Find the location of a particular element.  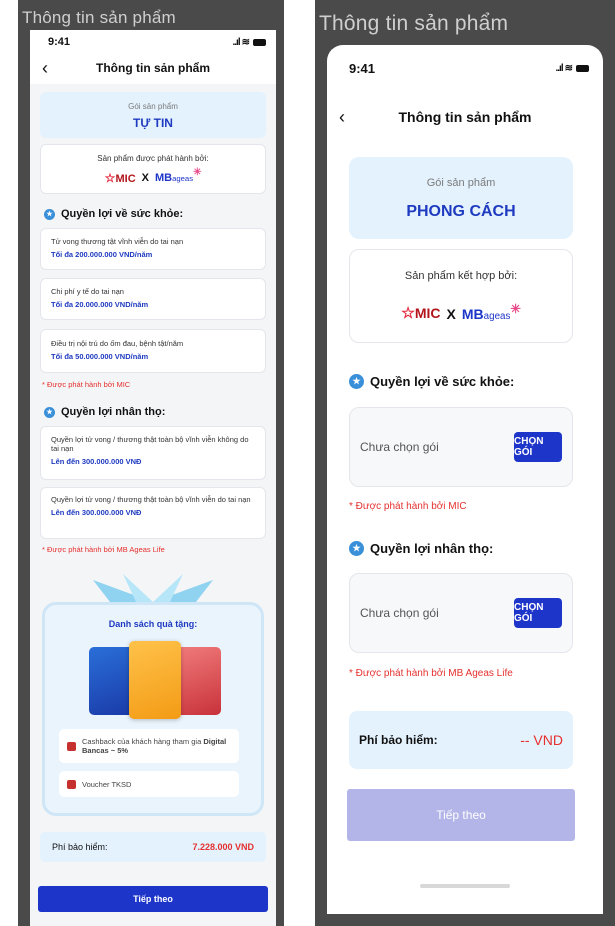

premium-summary: Phí bảo hiểm: 7.228.000 VND is located at coordinates (153, 847).